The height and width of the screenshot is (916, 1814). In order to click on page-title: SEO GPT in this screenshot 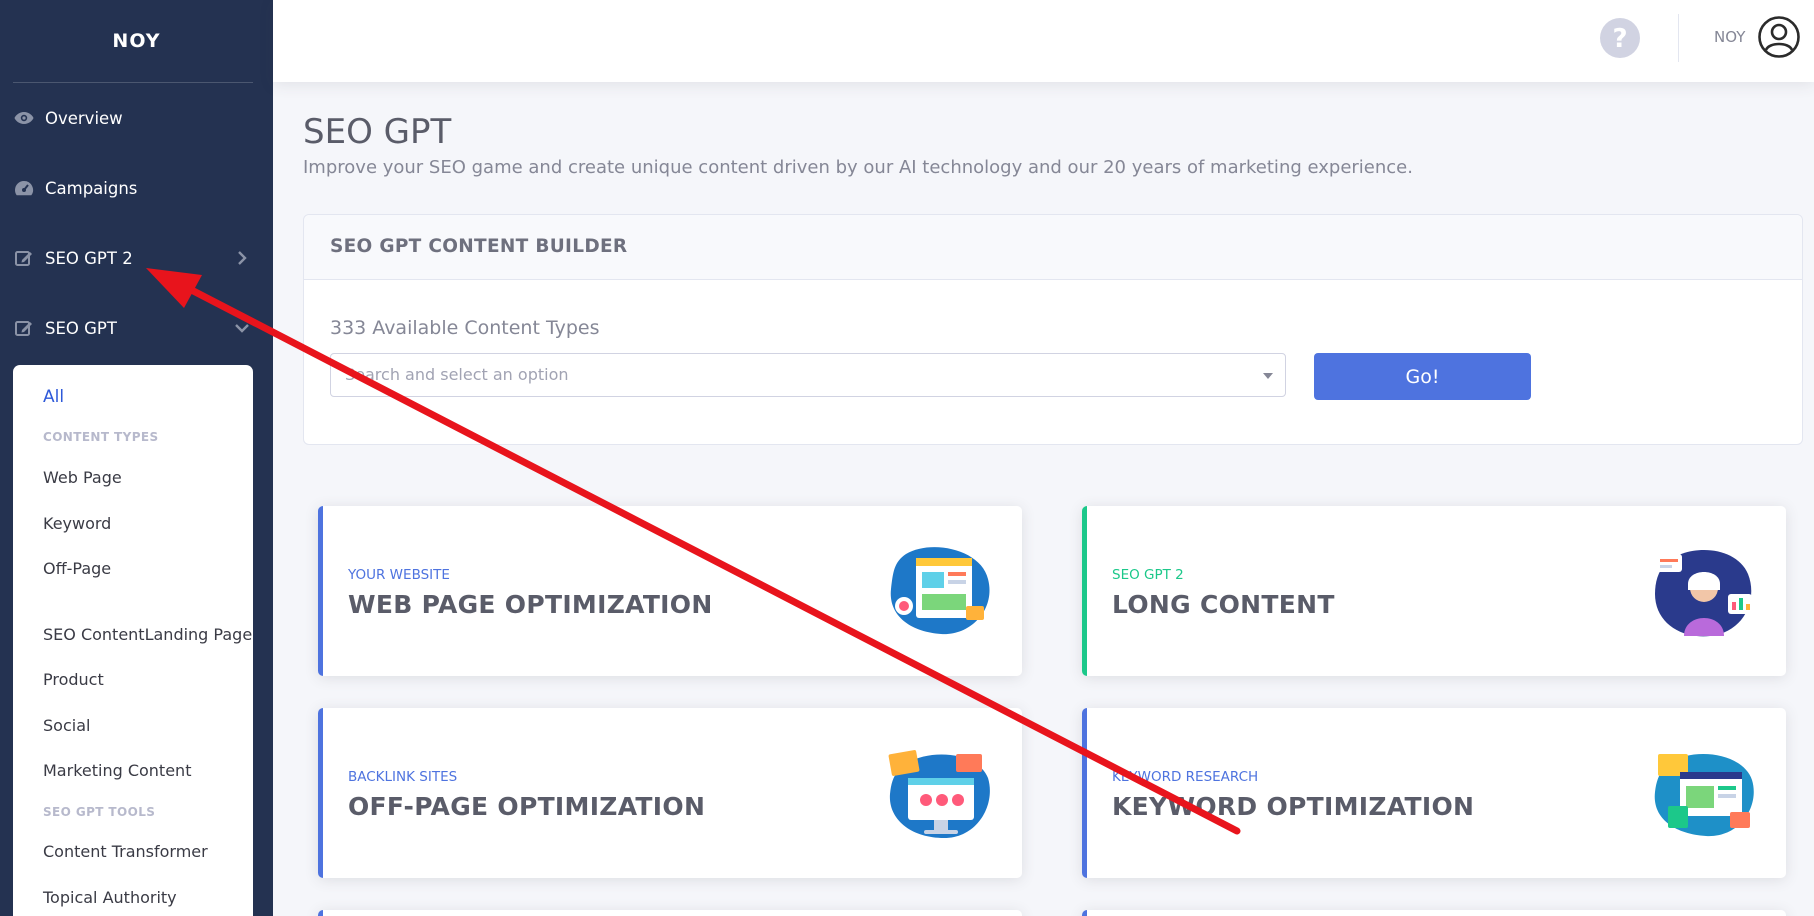, I will do `click(377, 132)`.